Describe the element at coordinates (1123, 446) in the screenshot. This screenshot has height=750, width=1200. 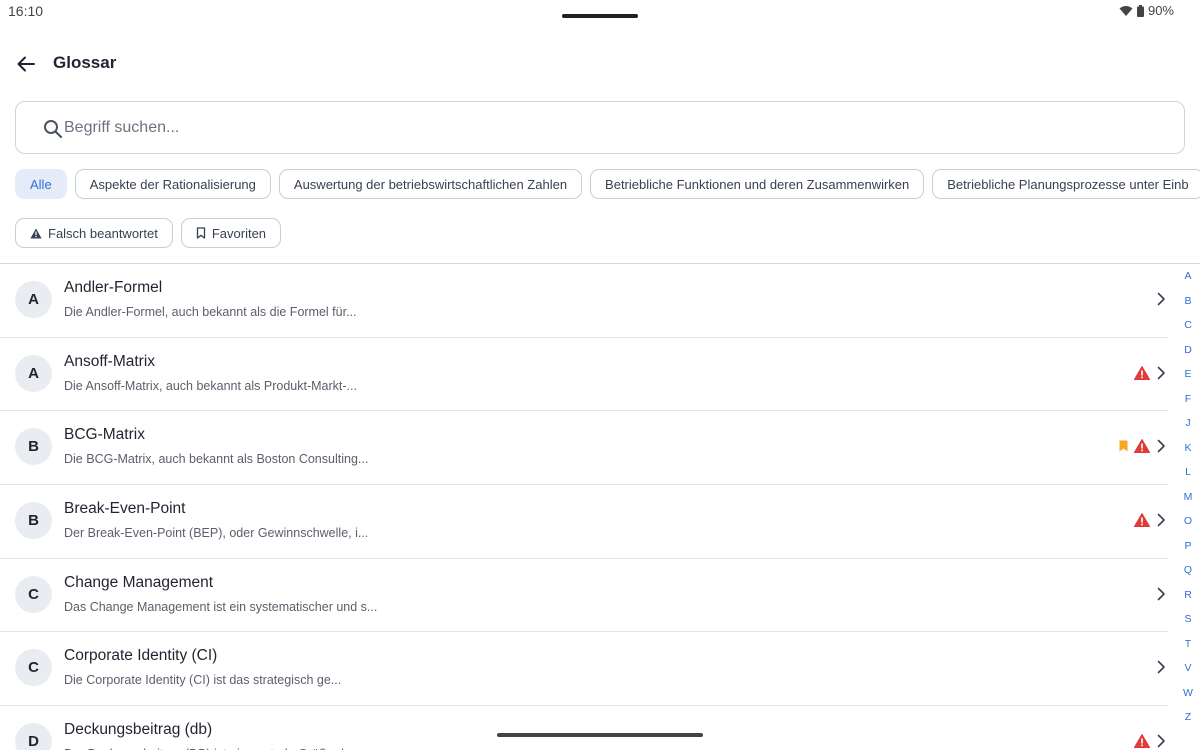
I see `bookmark-icon` at that location.